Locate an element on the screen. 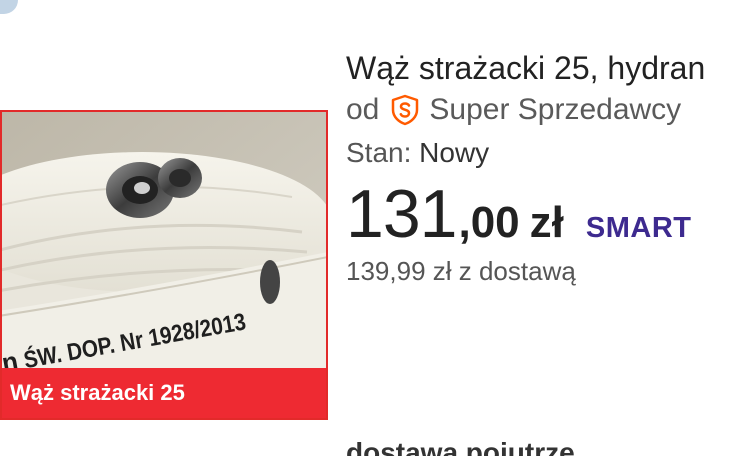  seller-line: od Super Sprzedawcy is located at coordinates (538, 110).